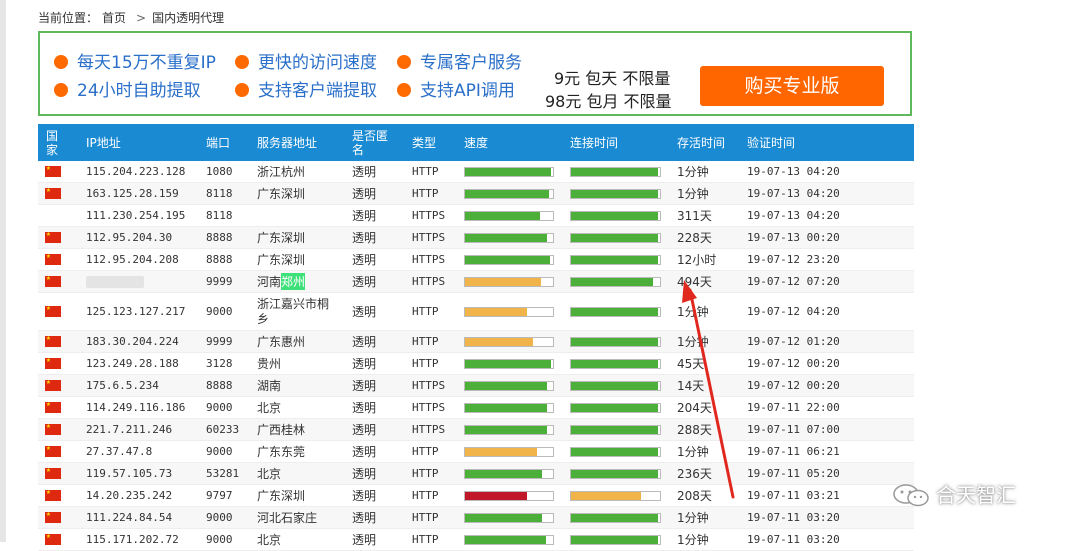 The image size is (1080, 551). What do you see at coordinates (694, 408) in the screenshot?
I see `alive-cell: 204天` at bounding box center [694, 408].